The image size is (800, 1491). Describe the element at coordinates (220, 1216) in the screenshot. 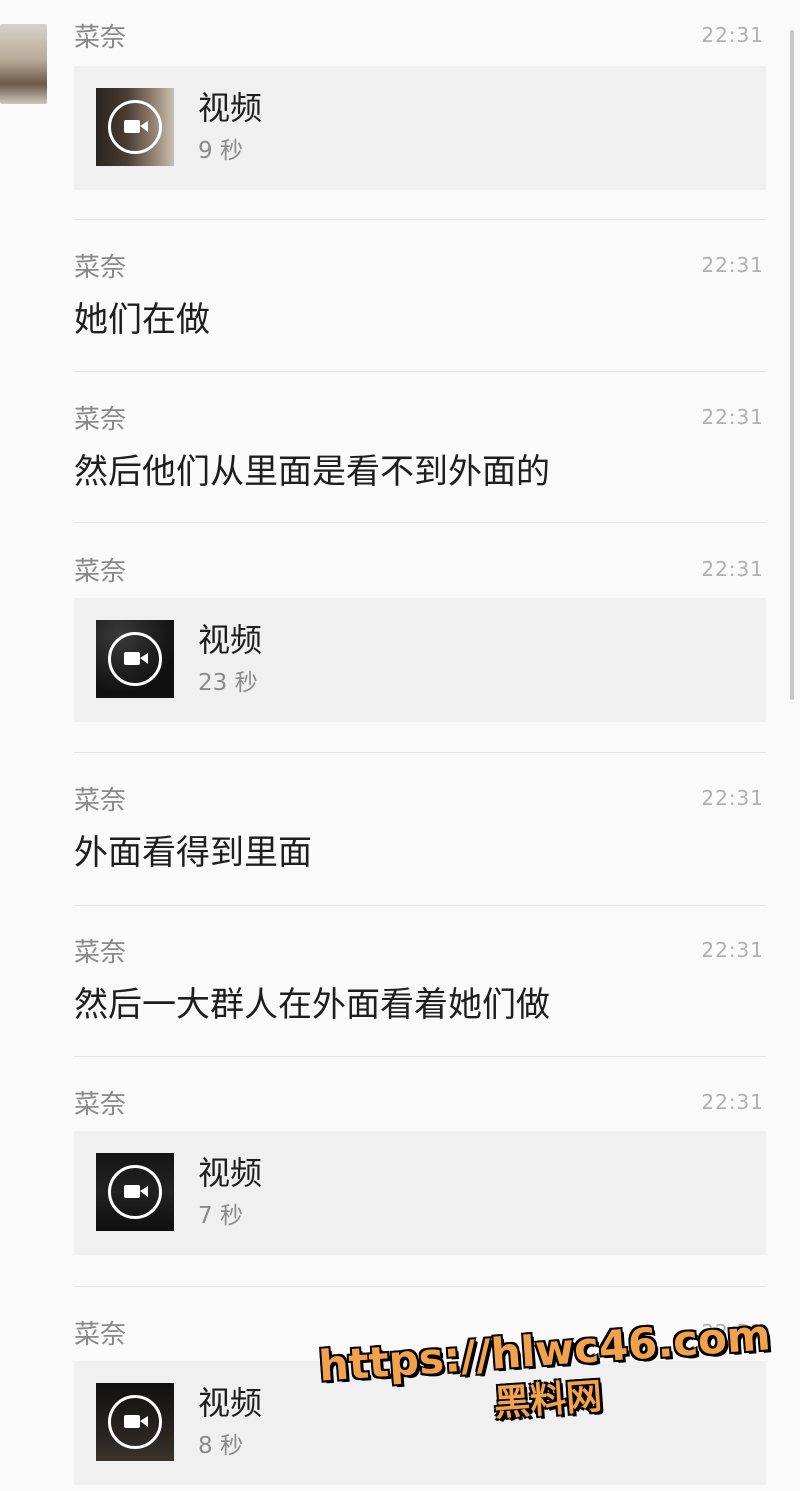

I see `video-duration: 7 秒` at that location.